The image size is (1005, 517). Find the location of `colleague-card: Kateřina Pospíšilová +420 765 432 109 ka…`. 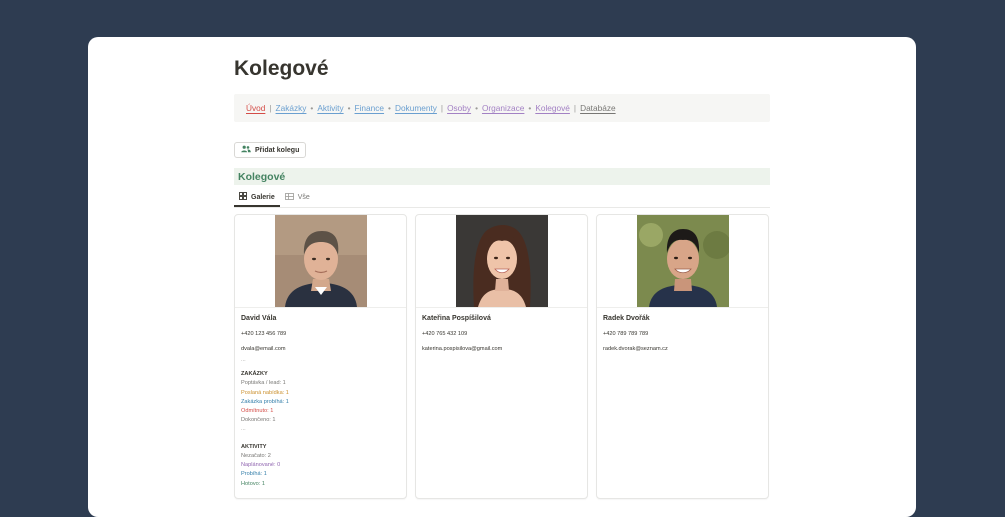

colleague-card: Kateřina Pospíšilová +420 765 432 109 ka… is located at coordinates (501, 356).